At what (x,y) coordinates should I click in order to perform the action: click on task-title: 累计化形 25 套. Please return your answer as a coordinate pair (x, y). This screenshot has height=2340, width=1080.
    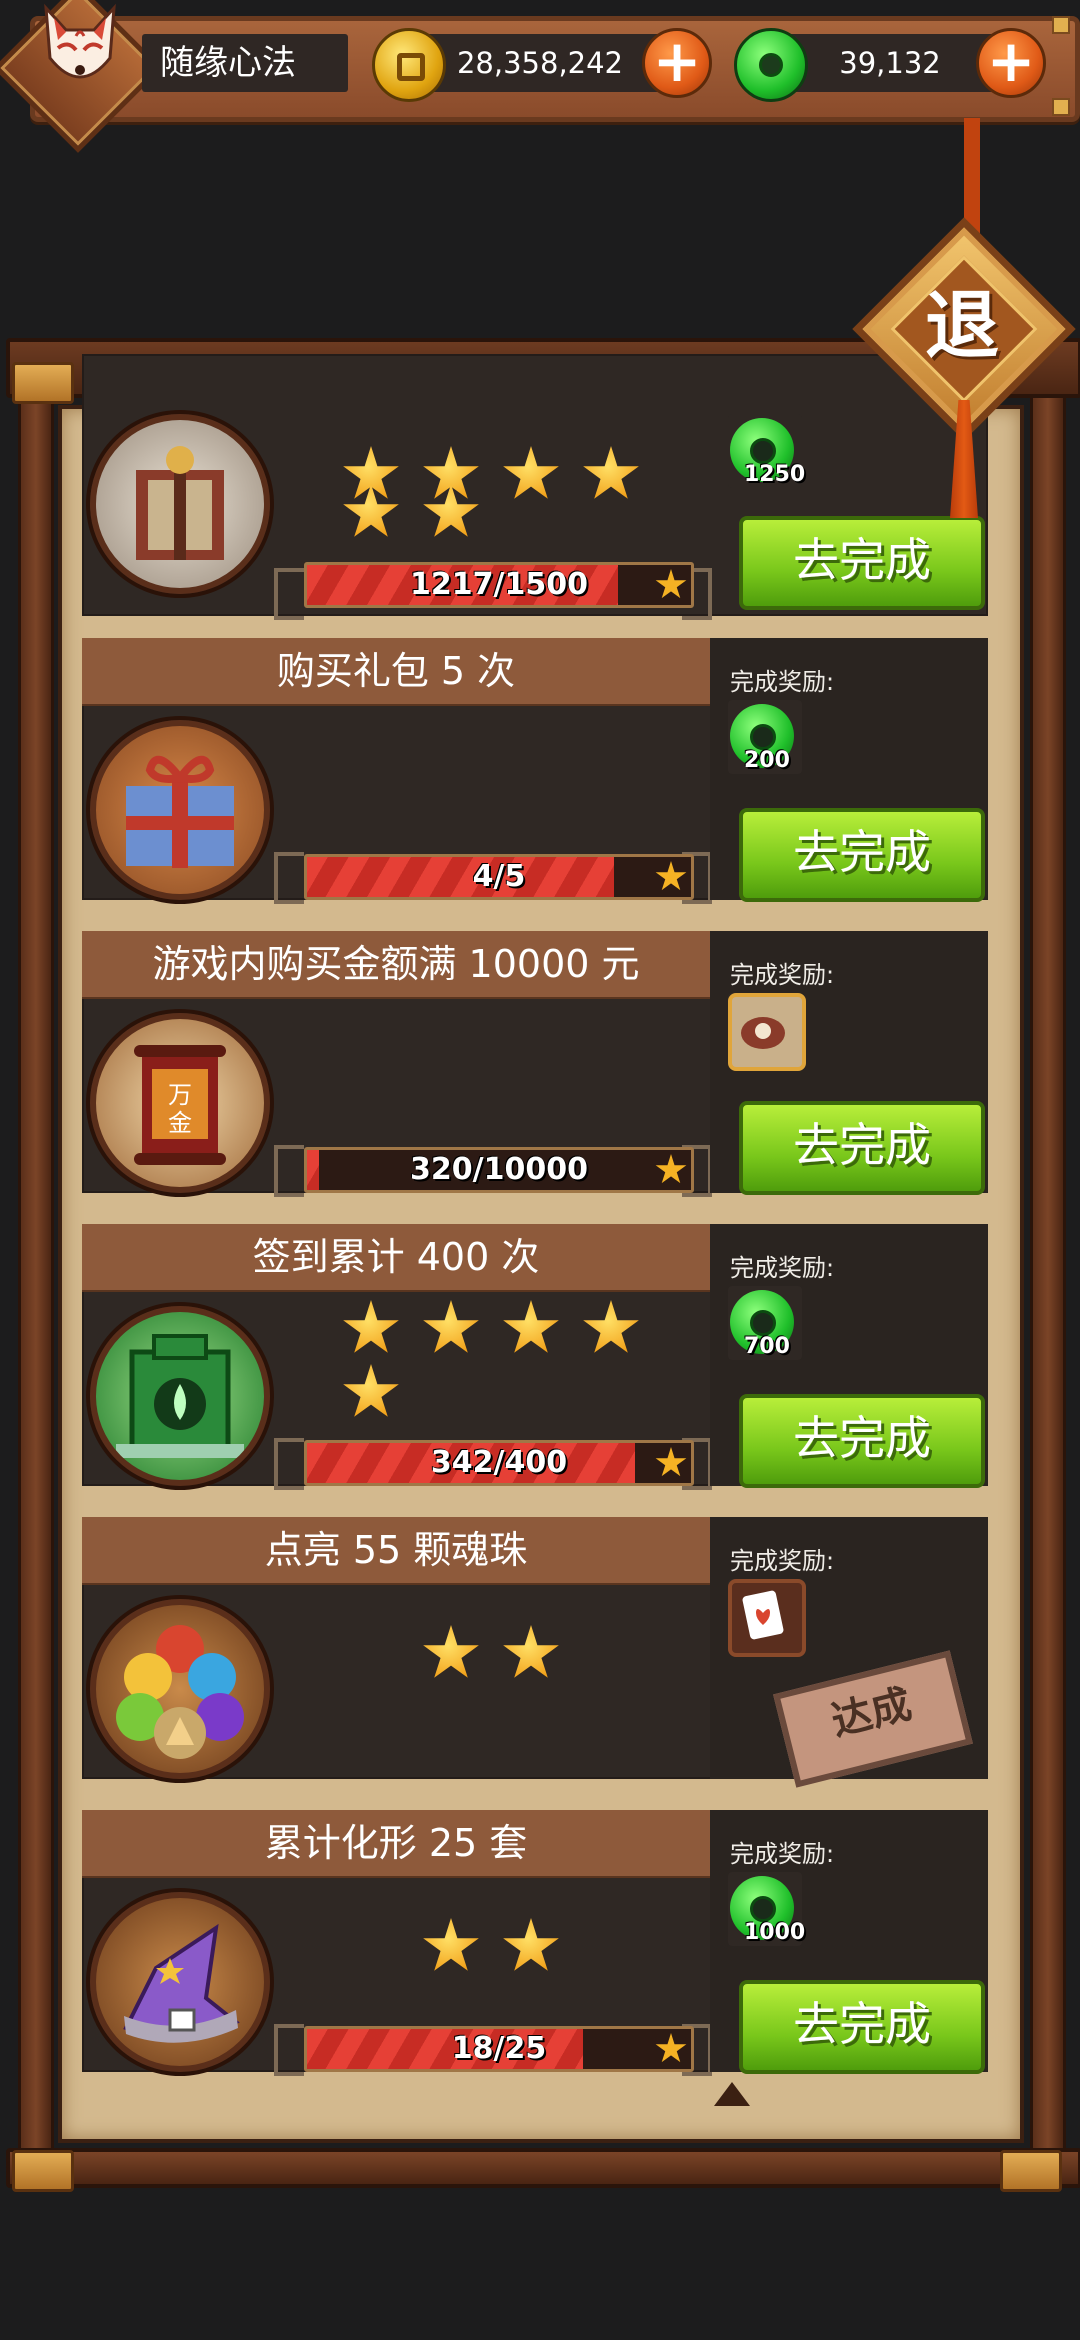
    Looking at the image, I should click on (396, 1843).